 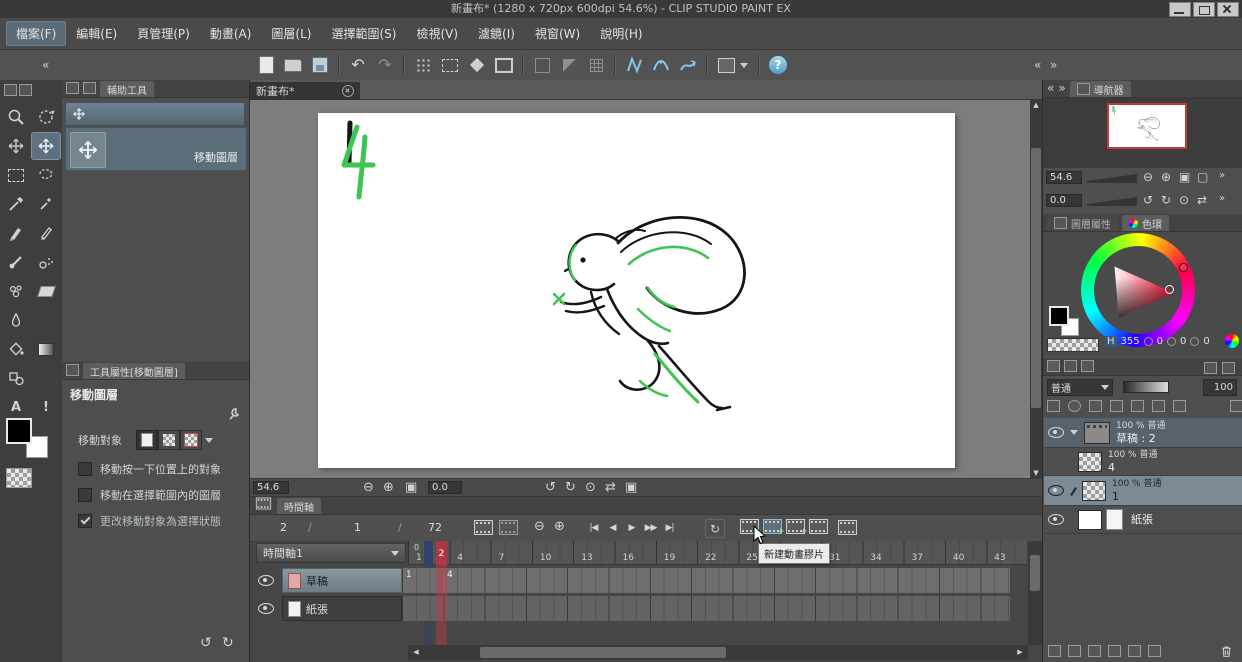 I want to click on palette-color-icon, so click(x=1236, y=406).